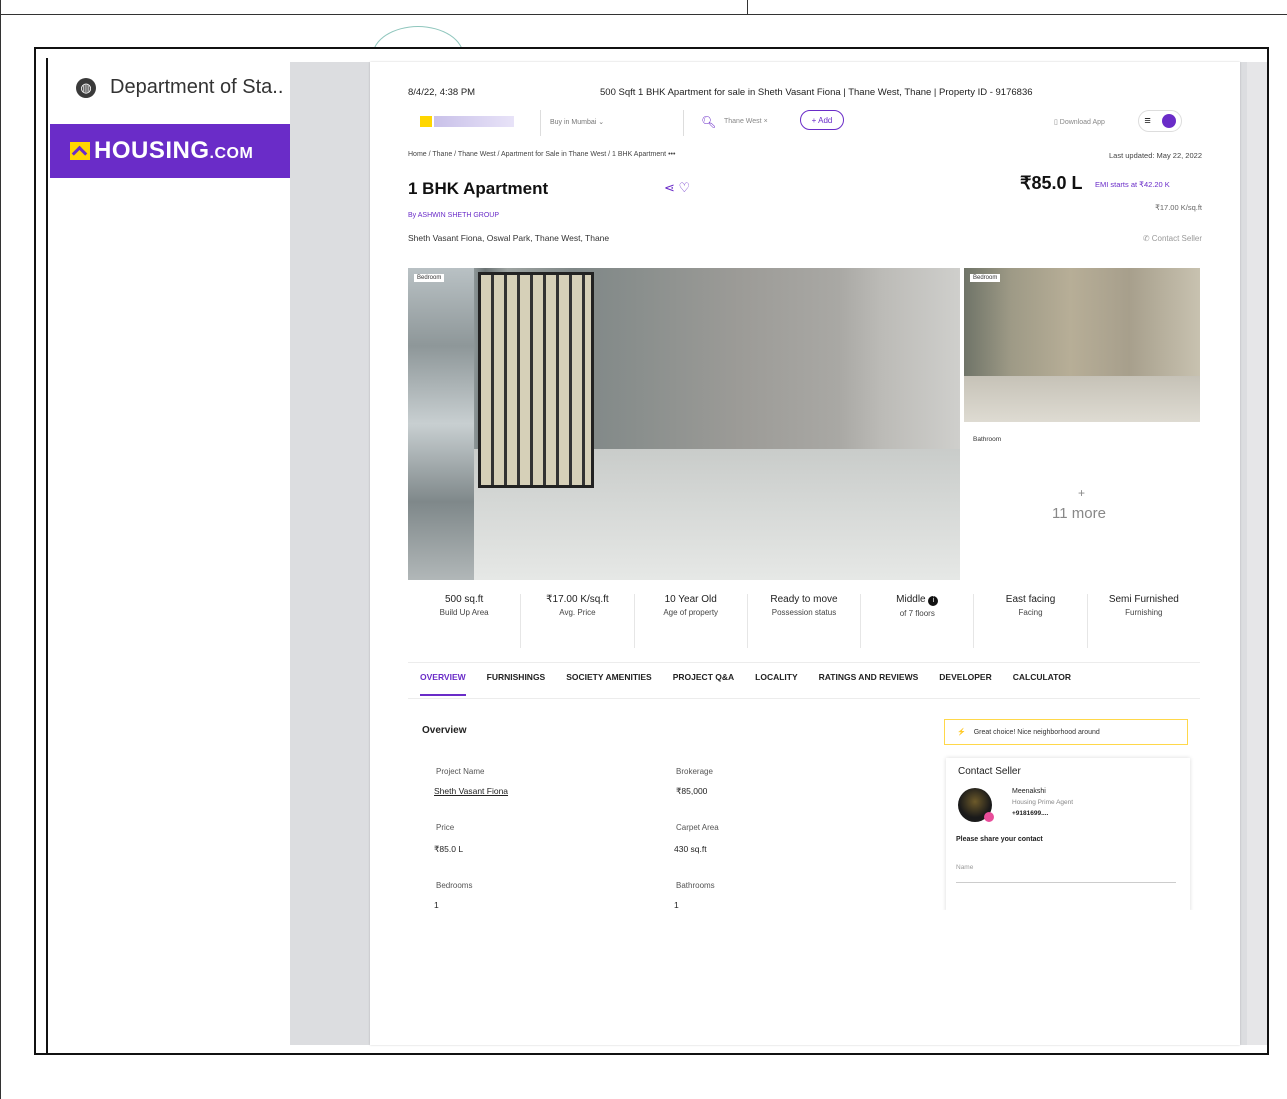 This screenshot has width=1287, height=1099. I want to click on add-location-button: + Add, so click(822, 120).